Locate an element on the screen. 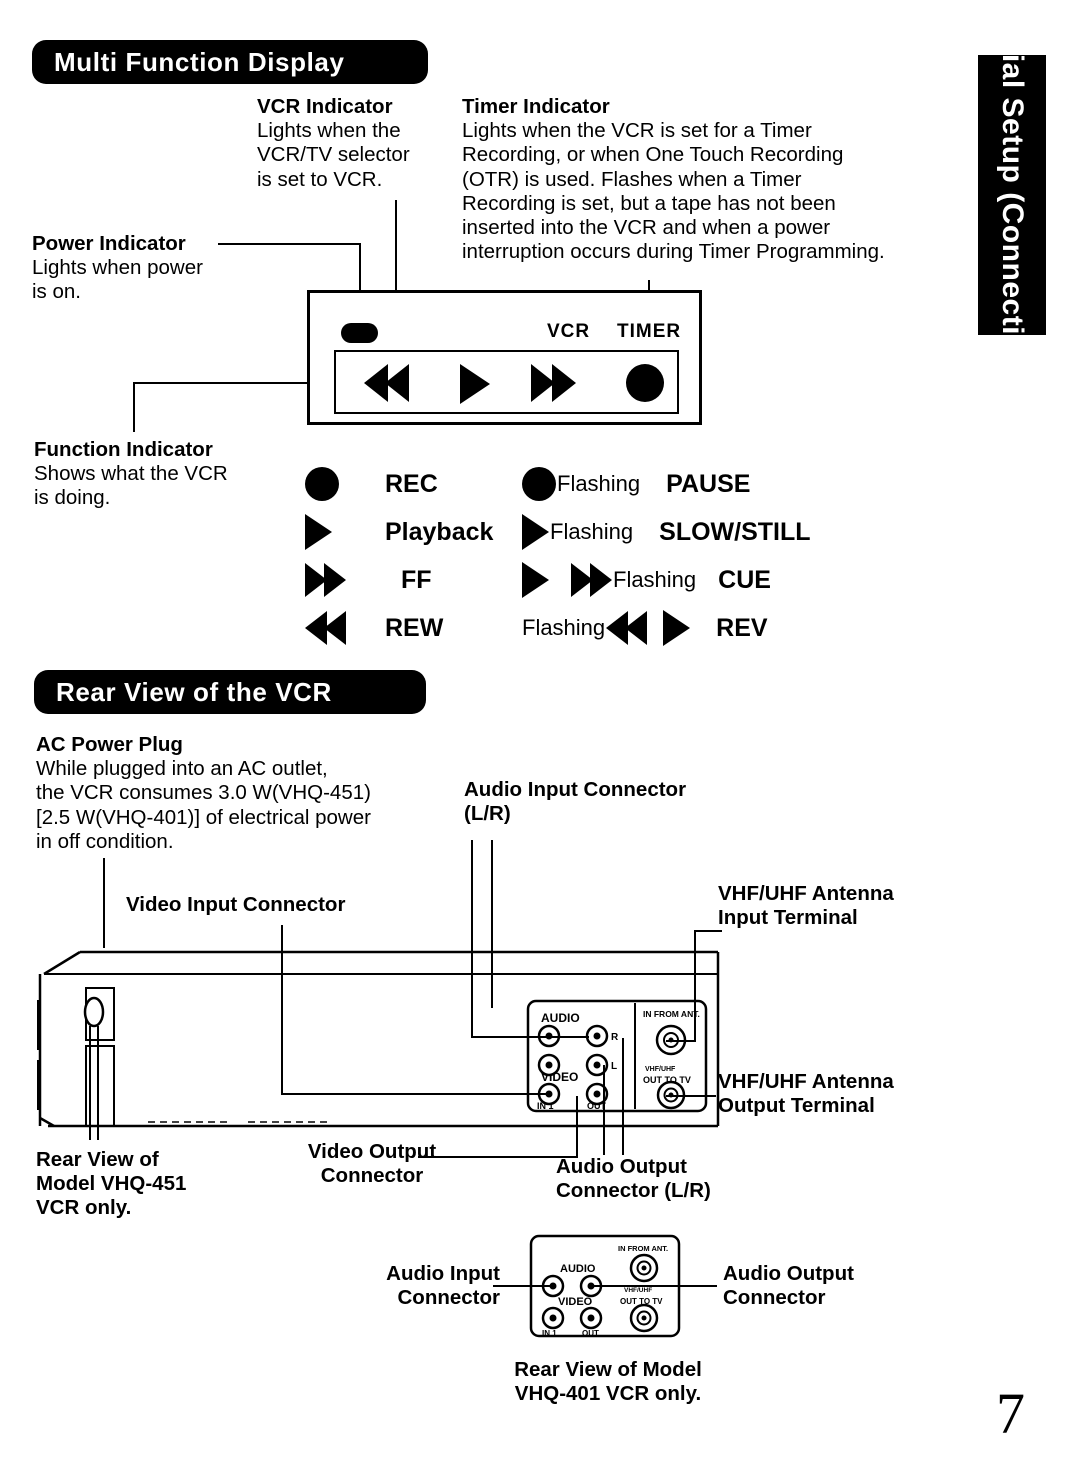  callout-timer-indicator-line-2: (OTR) is used. Flashes when a Timer is located at coordinates (632, 179).